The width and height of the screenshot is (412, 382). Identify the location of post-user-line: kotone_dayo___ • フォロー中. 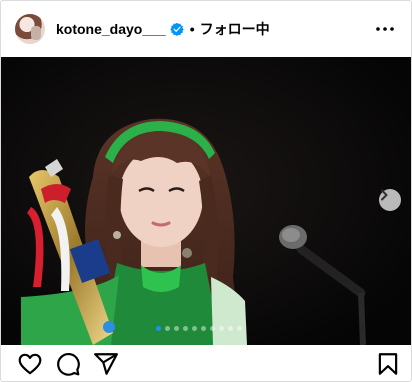
(163, 29).